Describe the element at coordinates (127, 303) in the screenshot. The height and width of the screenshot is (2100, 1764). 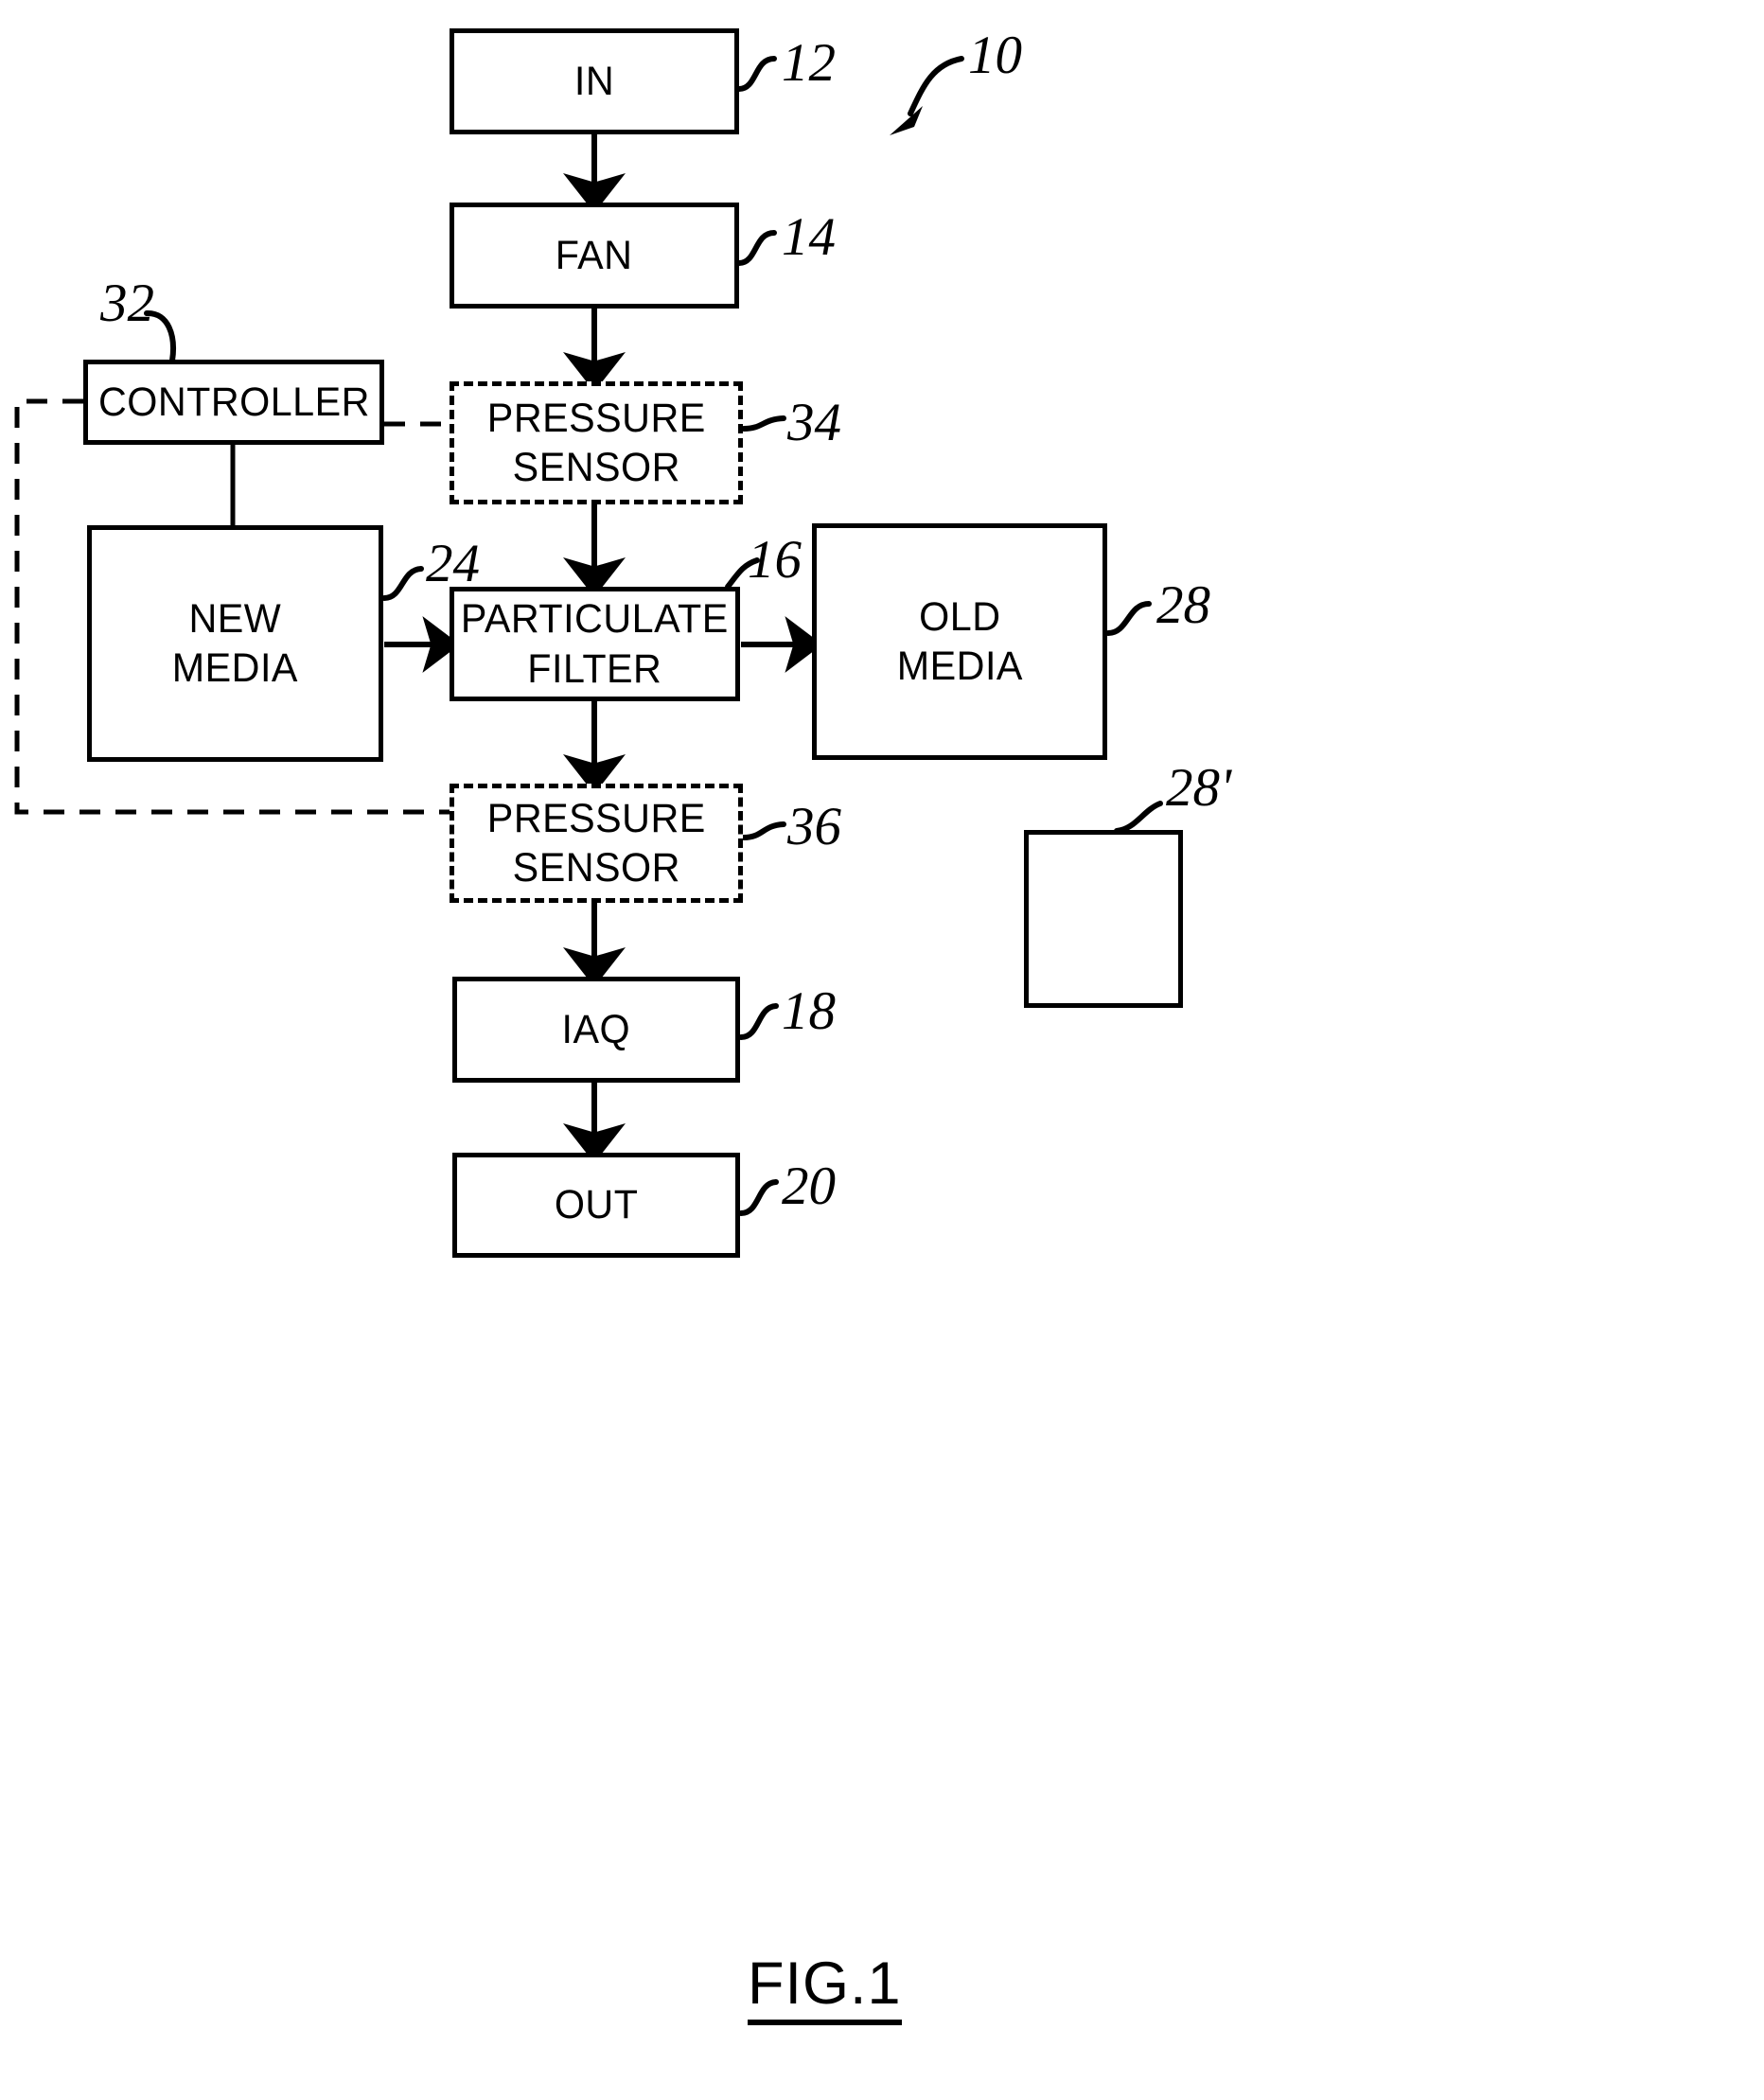
I see `reference-numeral-32: 32` at that location.